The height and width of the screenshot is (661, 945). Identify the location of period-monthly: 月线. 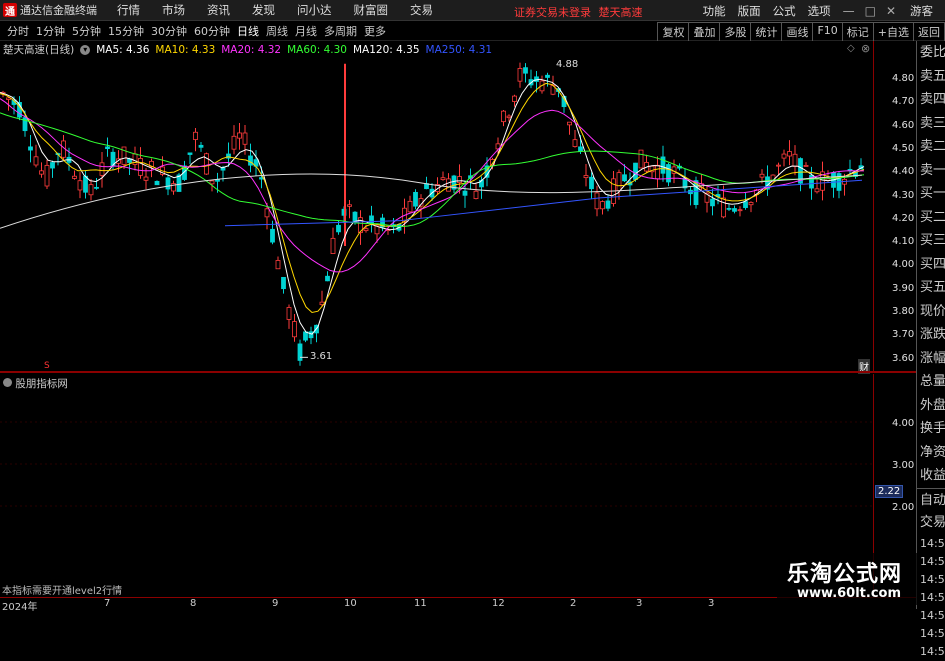
(306, 31).